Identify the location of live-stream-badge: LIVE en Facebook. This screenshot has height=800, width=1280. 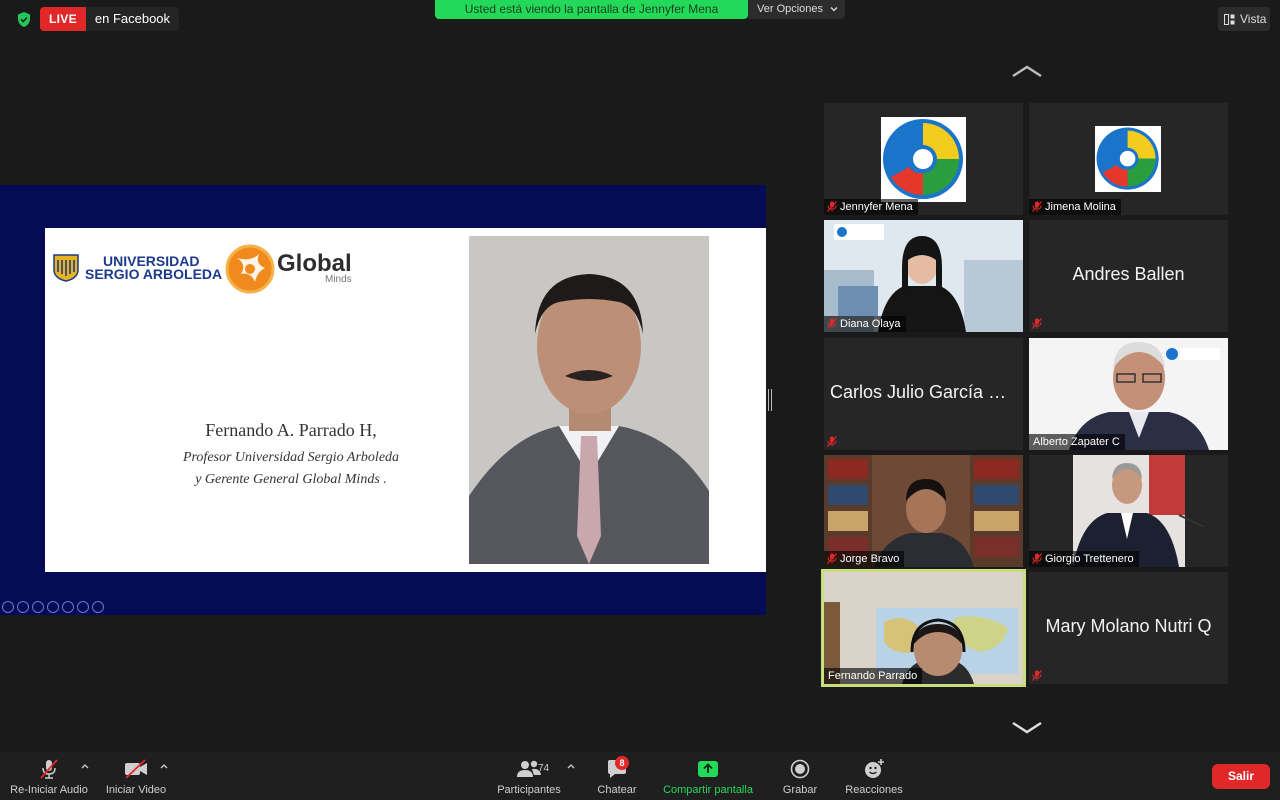
(110, 19).